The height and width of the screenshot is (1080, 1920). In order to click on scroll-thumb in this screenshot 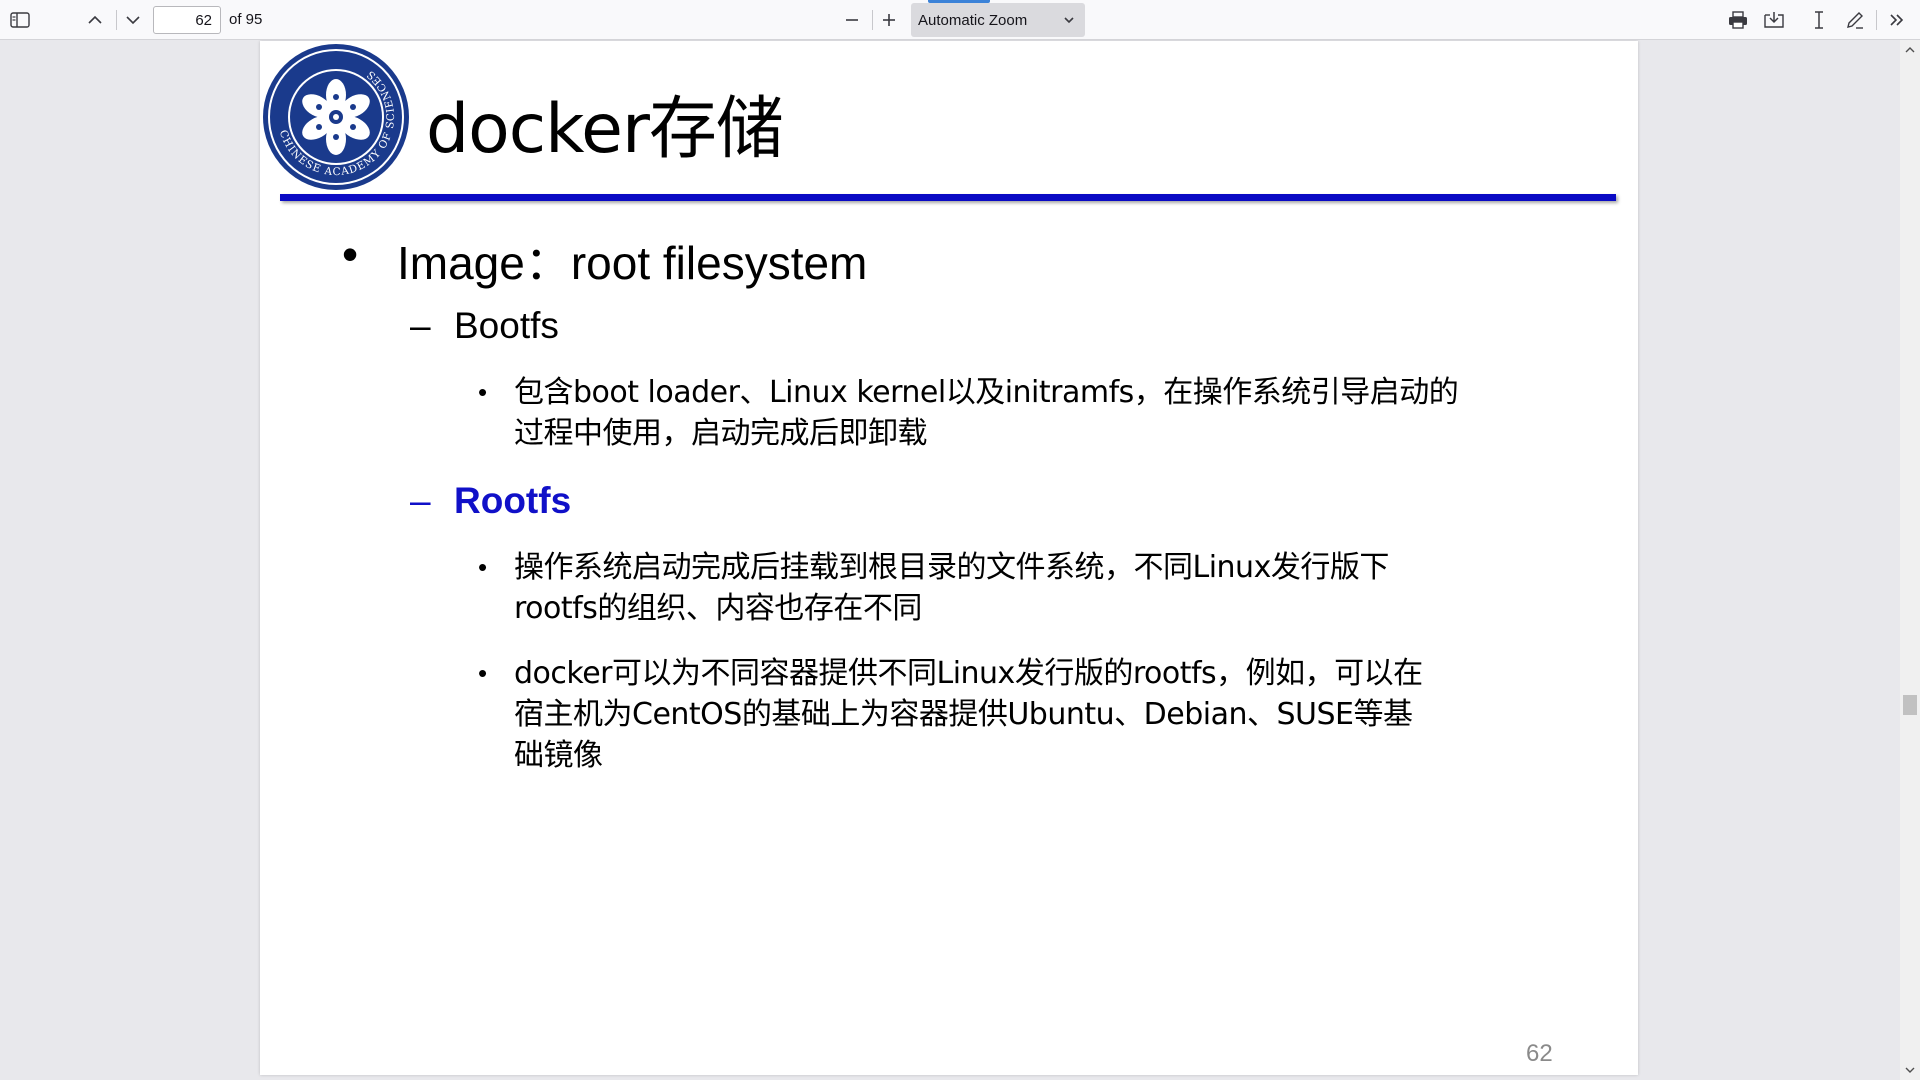, I will do `click(1910, 705)`.